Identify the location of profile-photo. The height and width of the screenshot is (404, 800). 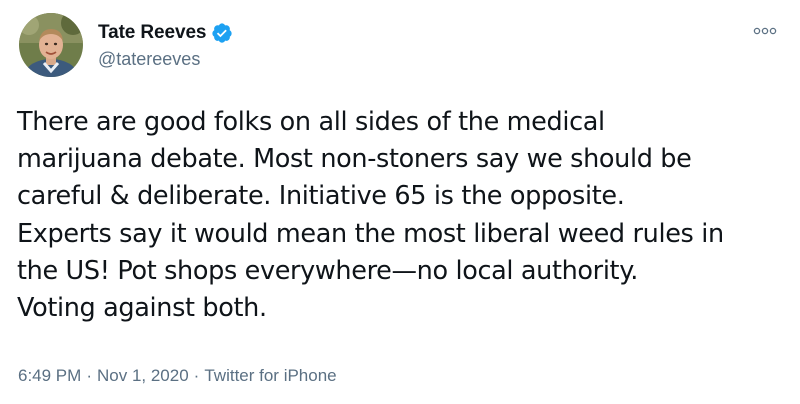
(51, 45).